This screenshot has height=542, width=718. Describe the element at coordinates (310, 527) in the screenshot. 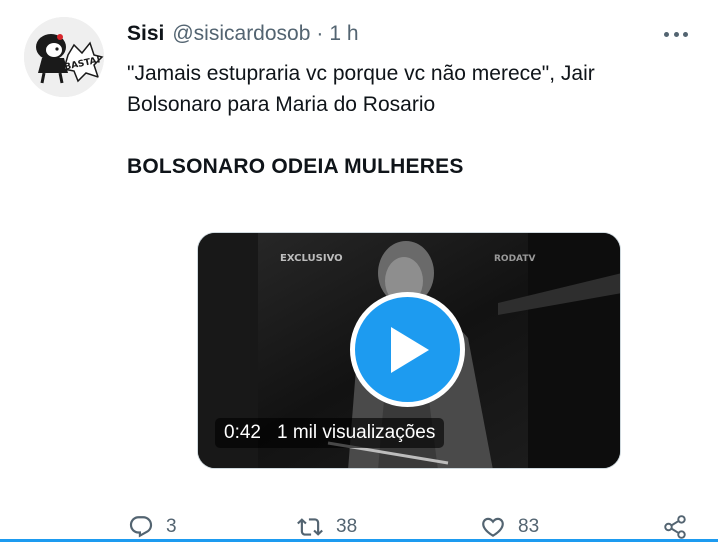

I see `retweet-icon` at that location.